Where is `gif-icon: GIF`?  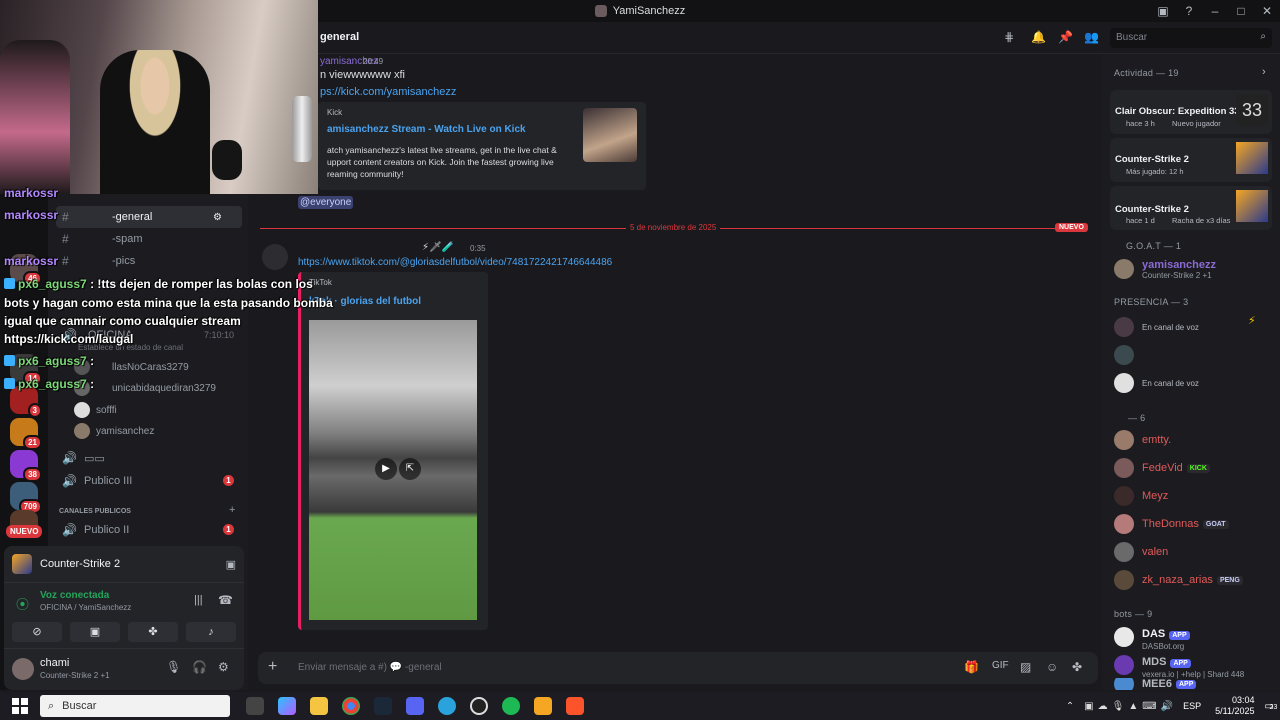
gif-icon: GIF is located at coordinates (1000, 665).